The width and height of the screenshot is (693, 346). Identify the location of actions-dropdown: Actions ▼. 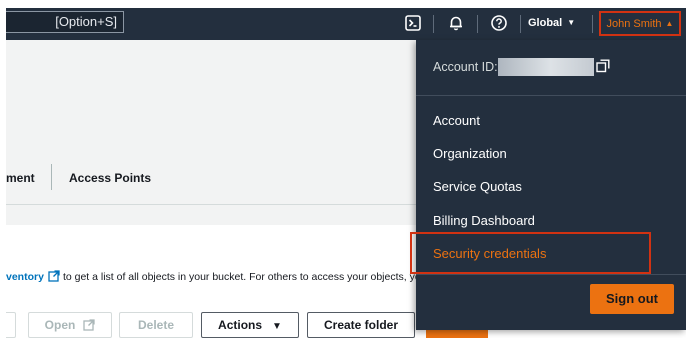
(250, 325).